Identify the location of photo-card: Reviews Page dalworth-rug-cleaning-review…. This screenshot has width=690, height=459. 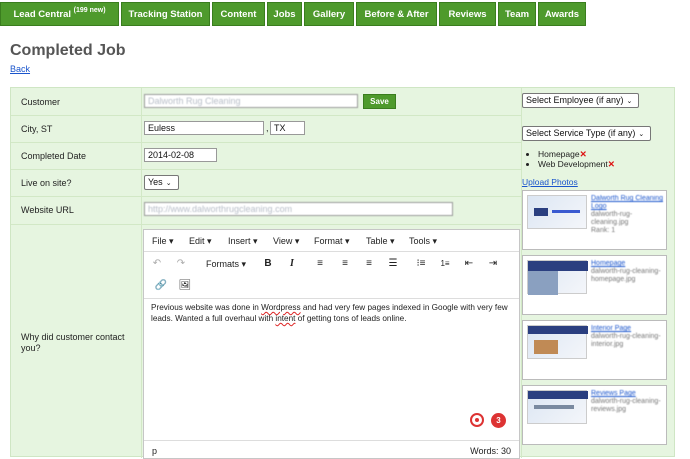
(594, 415).